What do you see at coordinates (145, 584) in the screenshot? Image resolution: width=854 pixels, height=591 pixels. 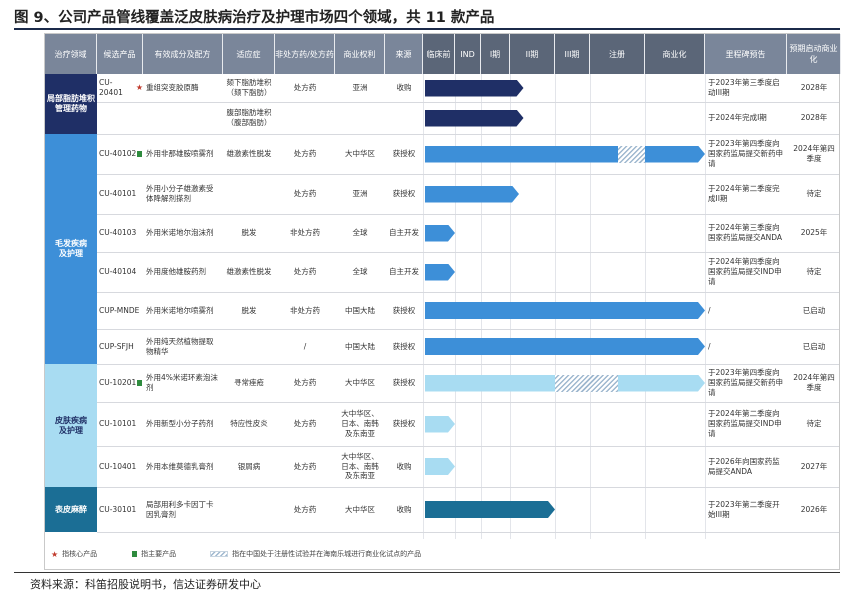 I see `source-note: 资料来源：科笛招股说明书，信达证券研发中心` at bounding box center [145, 584].